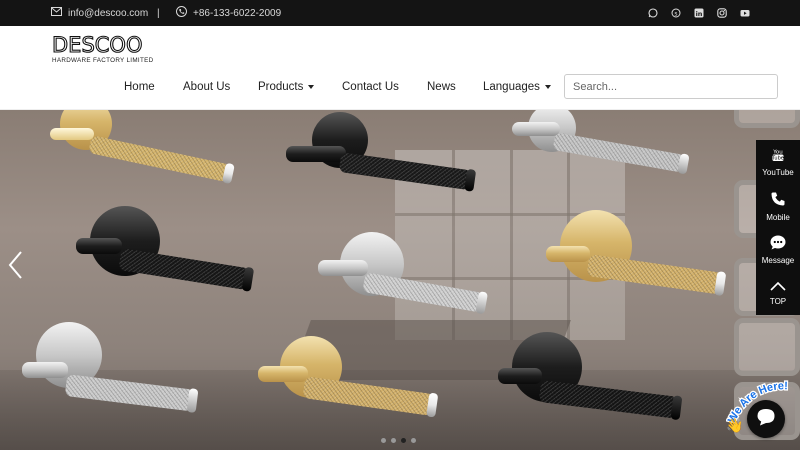  What do you see at coordinates (778, 172) in the screenshot?
I see `sidebar-youtube-label: YouTube` at bounding box center [778, 172].